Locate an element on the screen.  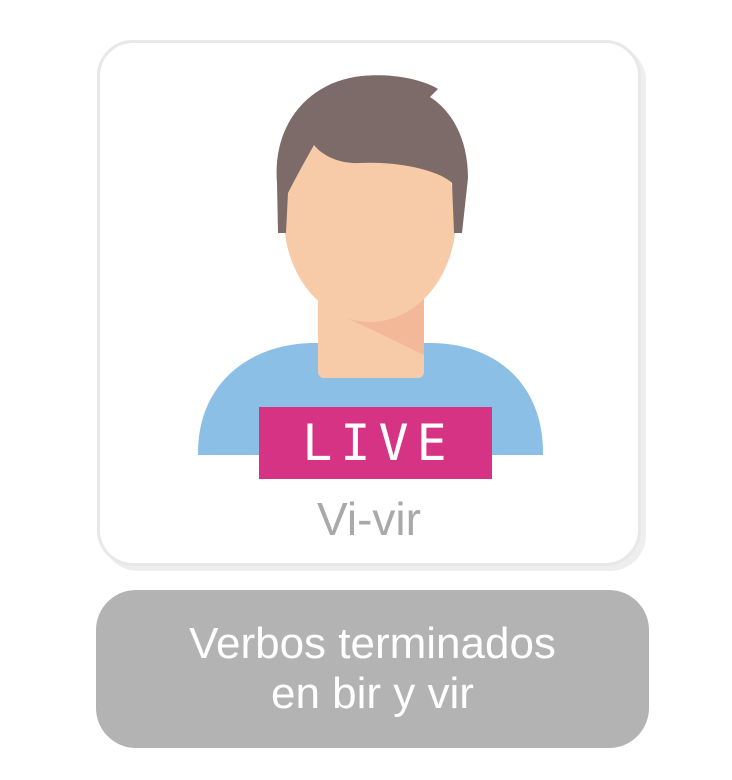
live-badge: LIVE is located at coordinates (375, 443).